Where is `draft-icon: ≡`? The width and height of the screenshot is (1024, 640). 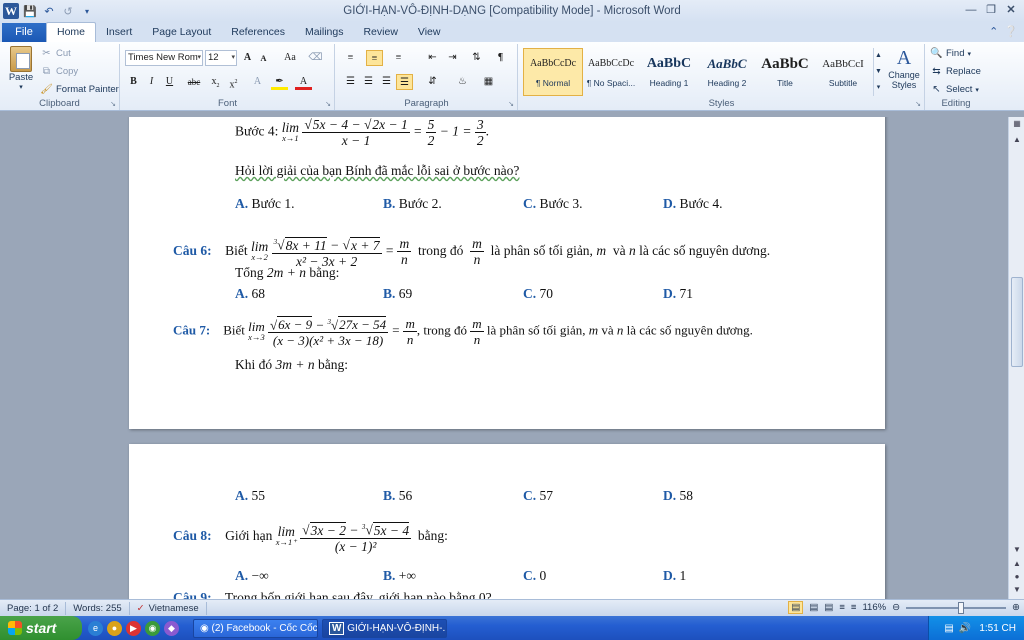
draft-icon: ≡ is located at coordinates (854, 607).